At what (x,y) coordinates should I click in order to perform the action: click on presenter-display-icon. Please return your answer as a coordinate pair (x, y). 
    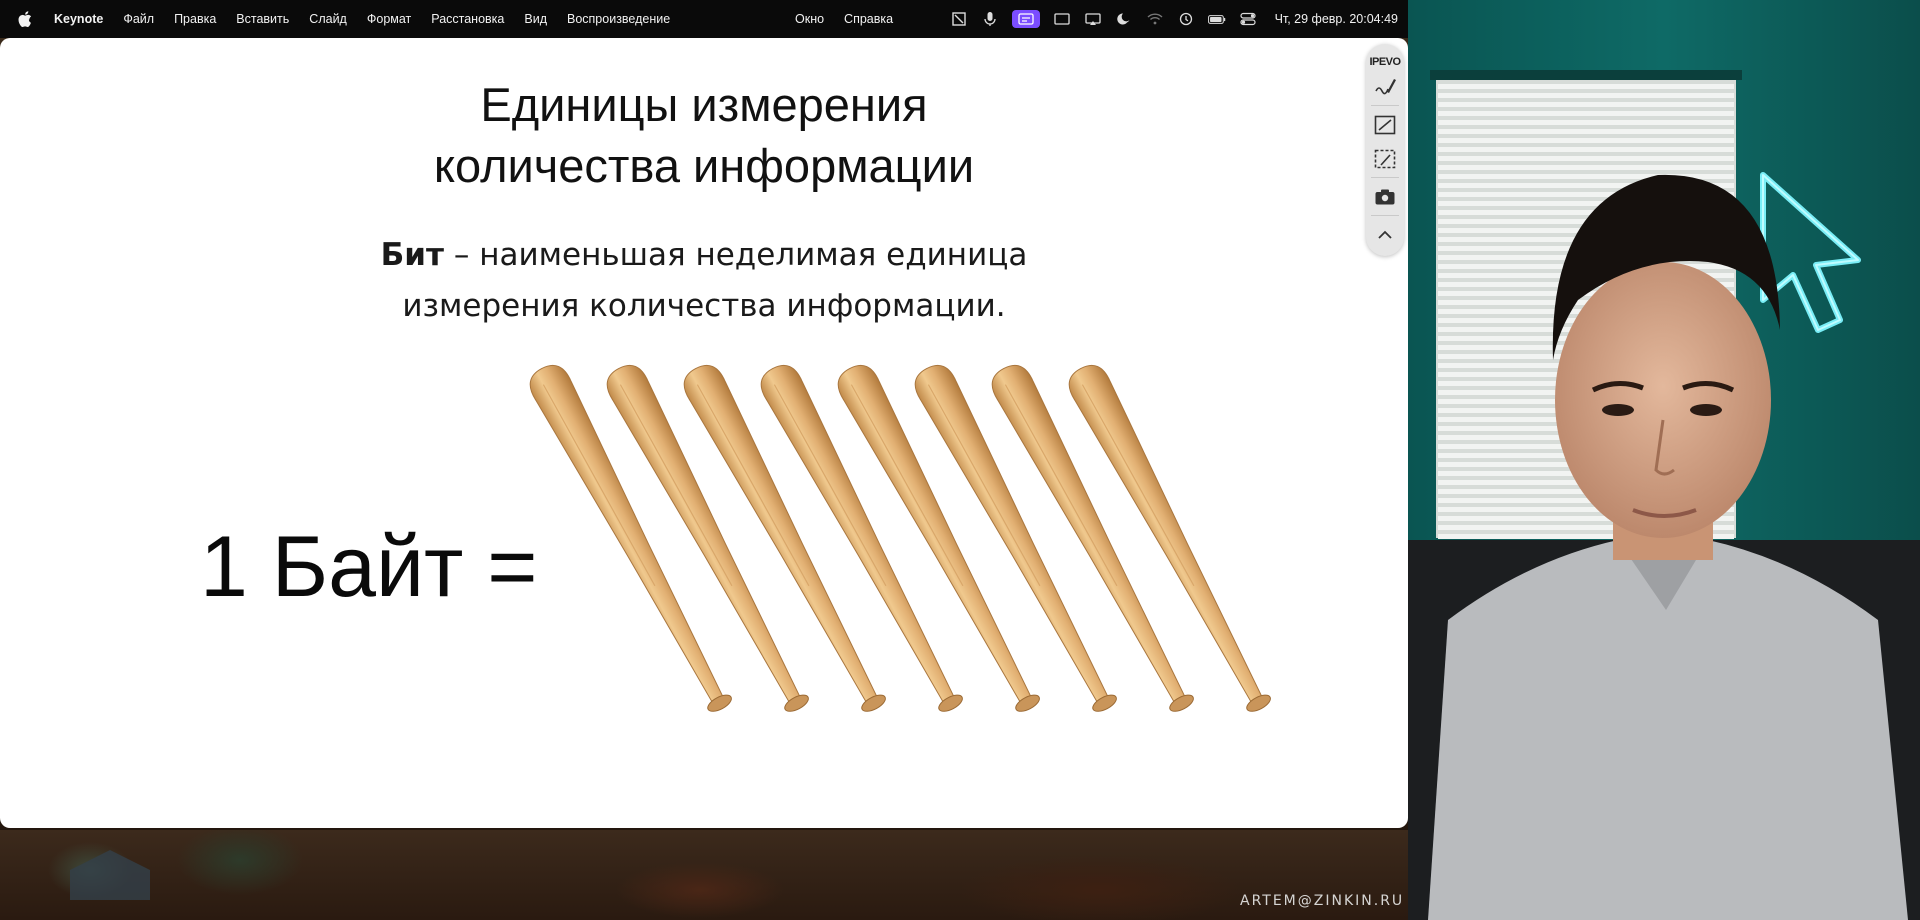
    Looking at the image, I should click on (1025, 19).